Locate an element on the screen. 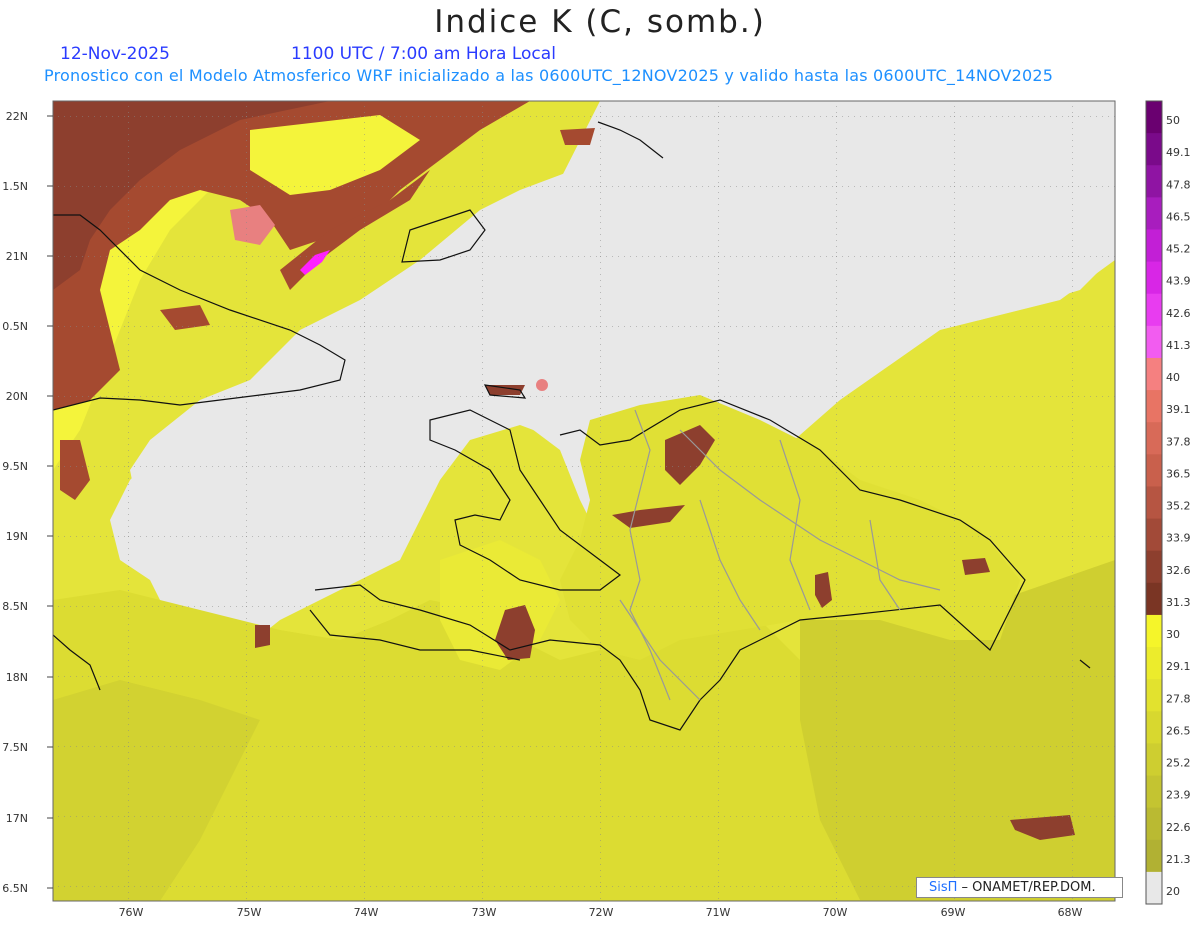 The width and height of the screenshot is (1200, 927). colorbar-label: 50 is located at coordinates (1173, 120).